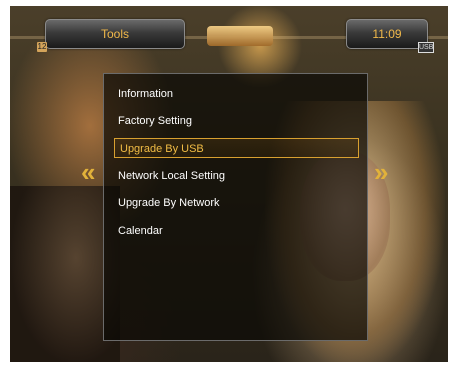 The image size is (456, 367). Describe the element at coordinates (140, 231) in the screenshot. I see `menu-item-calendar: Calendar` at that location.